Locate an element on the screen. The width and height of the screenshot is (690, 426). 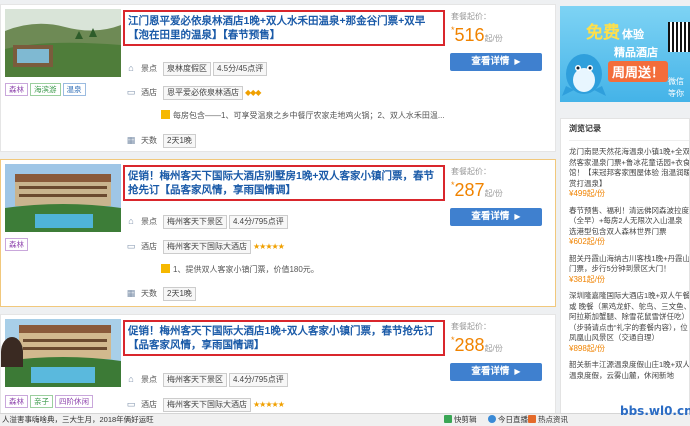
price-area: 套餐起价： *516起/份 is located at coordinates (501, 28).